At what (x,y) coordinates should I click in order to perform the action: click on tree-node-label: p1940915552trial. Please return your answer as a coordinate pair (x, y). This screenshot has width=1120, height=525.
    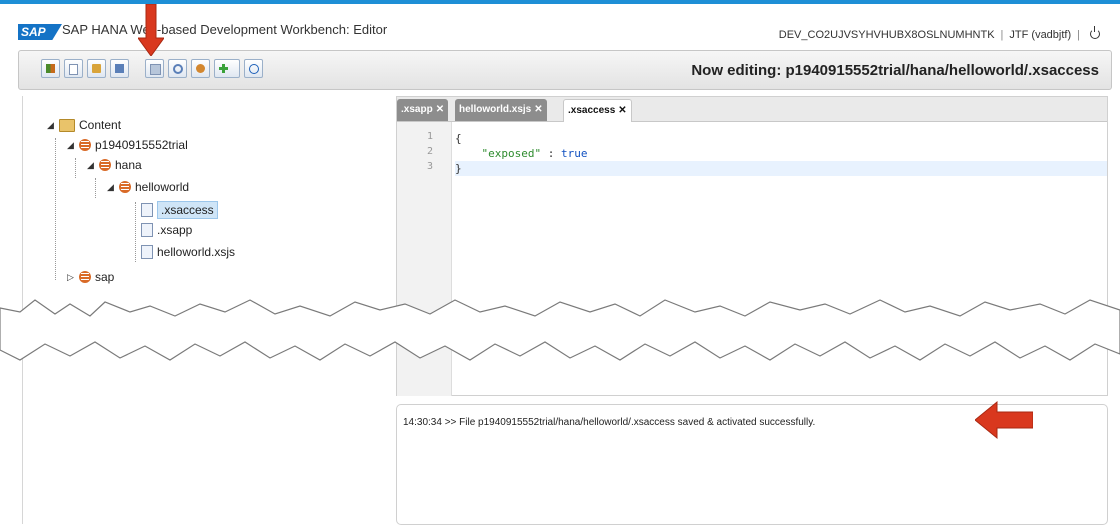
    Looking at the image, I should click on (141, 145).